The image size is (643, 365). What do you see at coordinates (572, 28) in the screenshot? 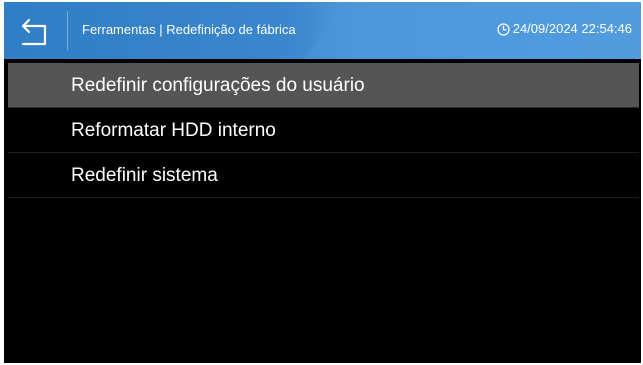
I see `datetime-text: 24/09/2024 22:54:46` at bounding box center [572, 28].